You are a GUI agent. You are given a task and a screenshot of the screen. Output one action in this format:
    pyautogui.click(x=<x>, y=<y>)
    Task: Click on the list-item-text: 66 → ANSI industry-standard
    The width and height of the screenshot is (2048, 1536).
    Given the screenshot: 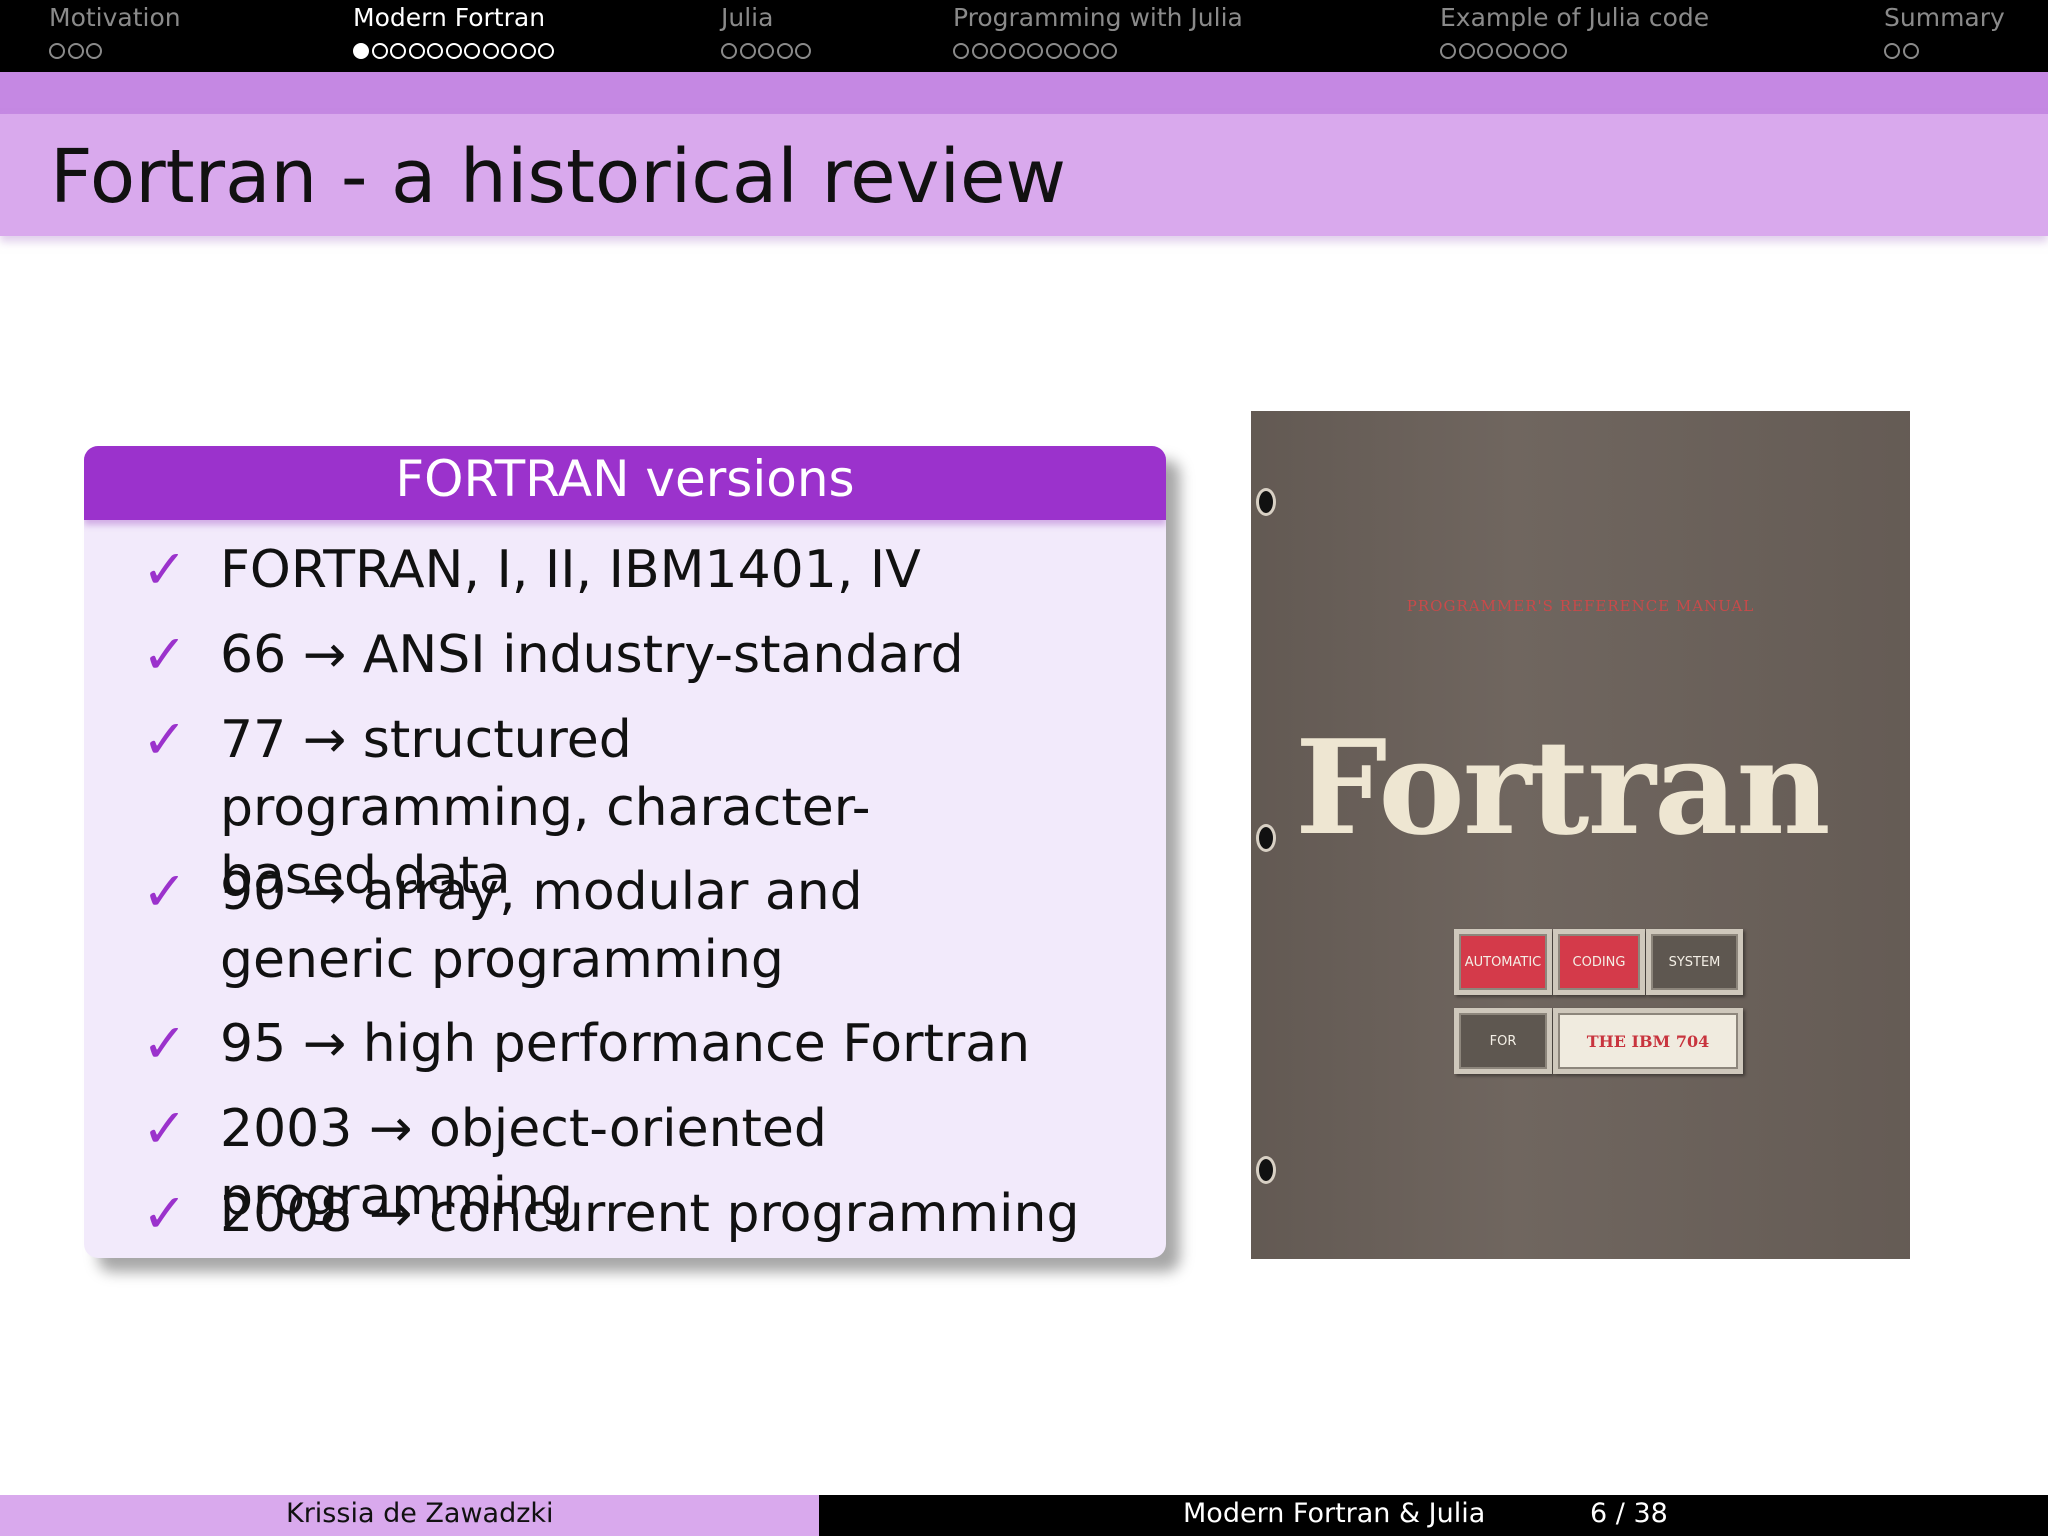 What is the action you would take?
    pyautogui.click(x=592, y=655)
    